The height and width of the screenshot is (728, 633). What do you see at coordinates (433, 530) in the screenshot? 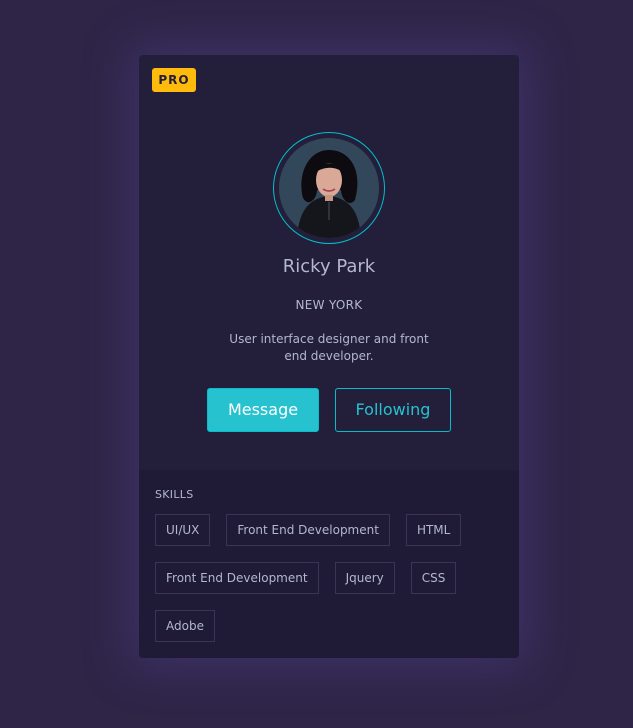
I see `skill-tag: HTML` at bounding box center [433, 530].